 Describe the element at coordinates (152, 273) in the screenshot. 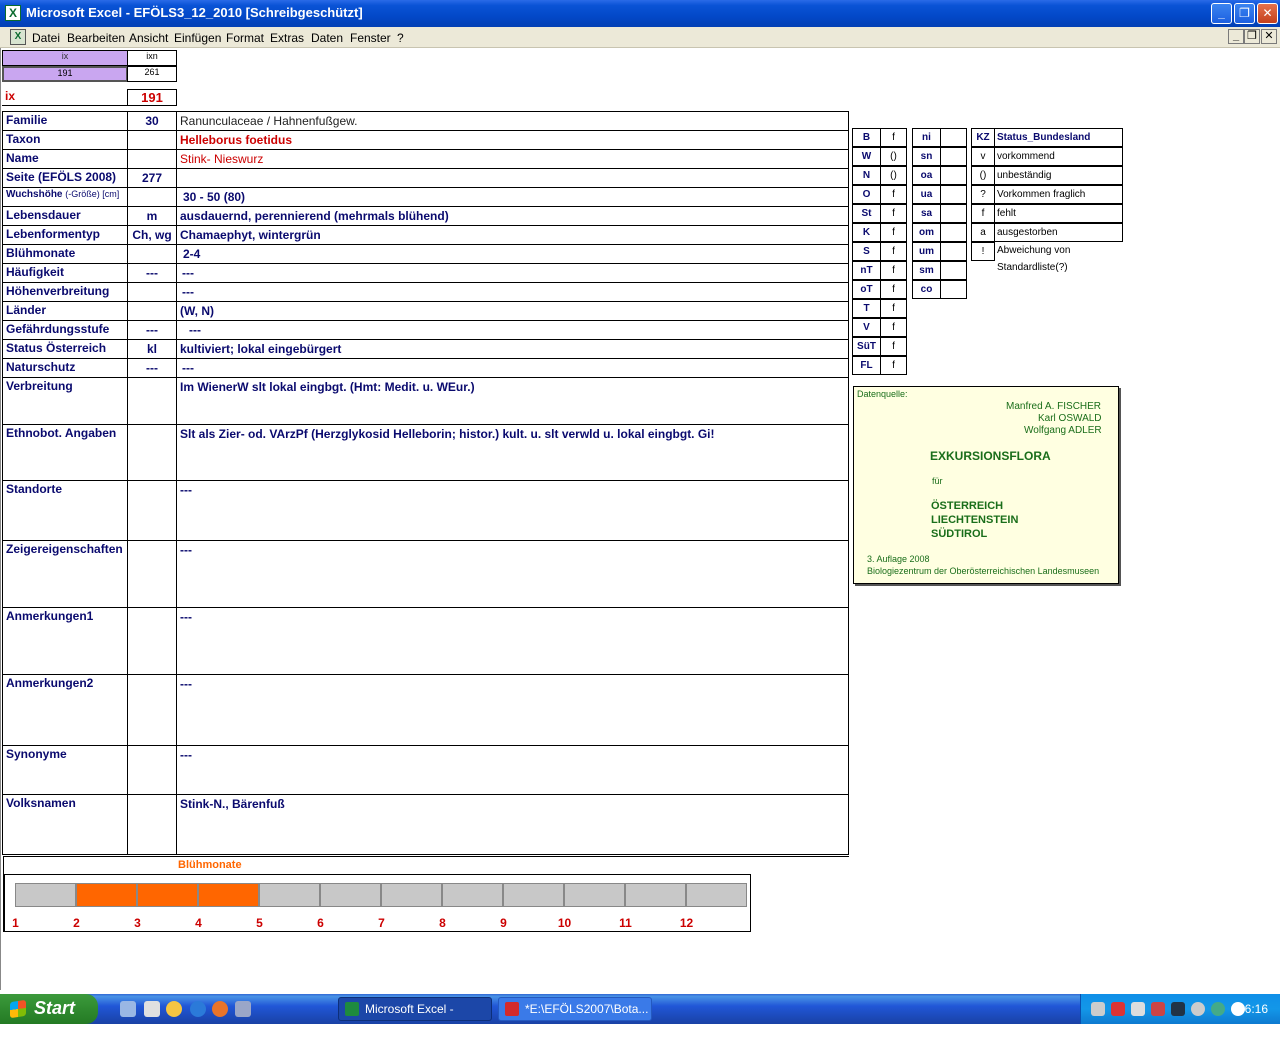

I see `code-haeufigkeit: ---` at that location.